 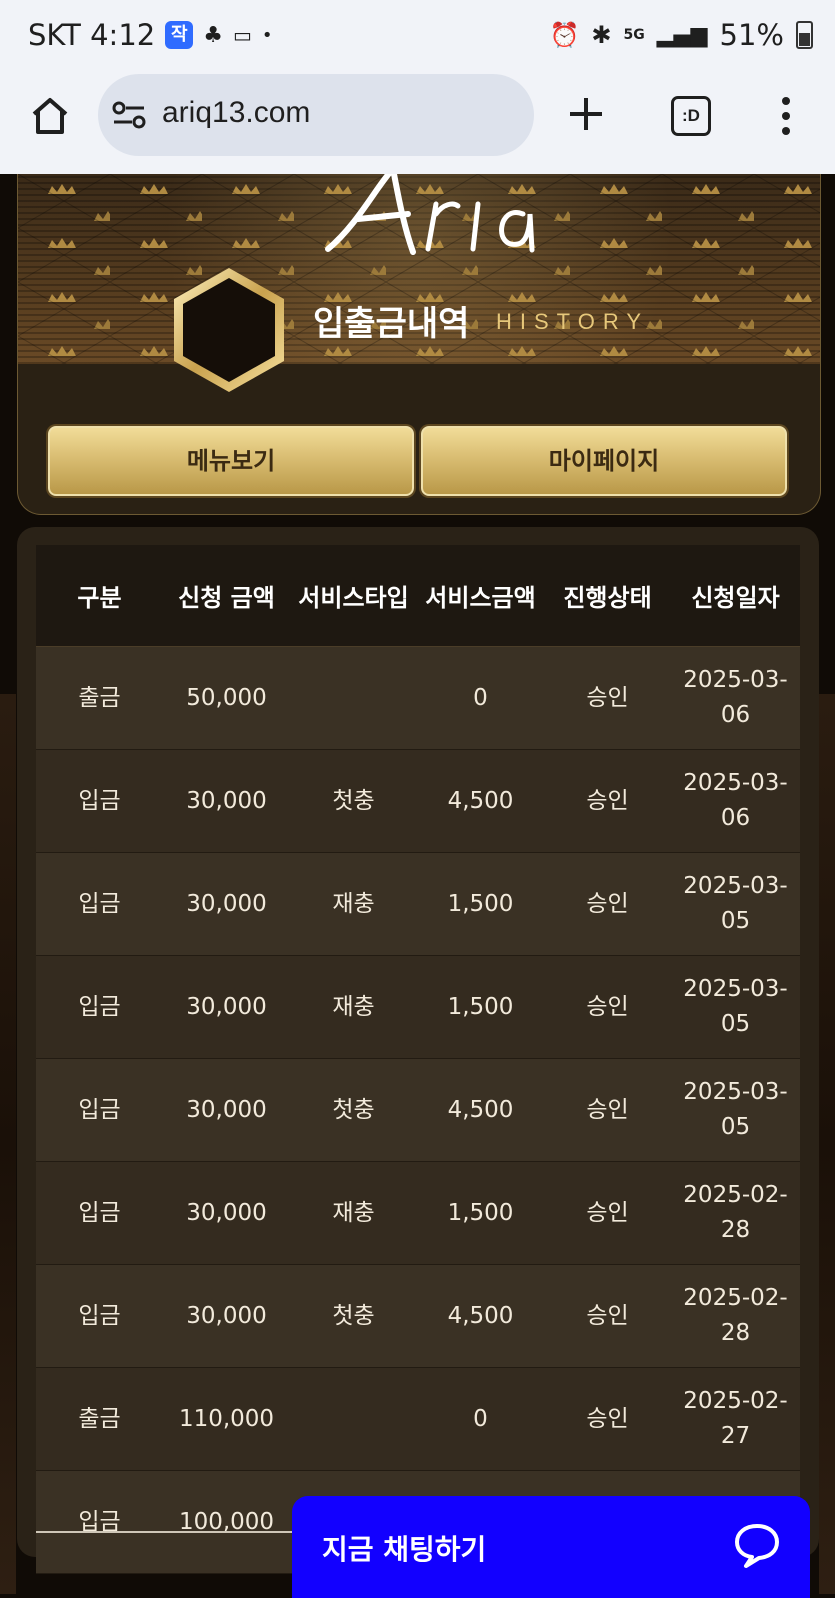 What do you see at coordinates (226, 596) in the screenshot?
I see `column-header: 신청 금액` at bounding box center [226, 596].